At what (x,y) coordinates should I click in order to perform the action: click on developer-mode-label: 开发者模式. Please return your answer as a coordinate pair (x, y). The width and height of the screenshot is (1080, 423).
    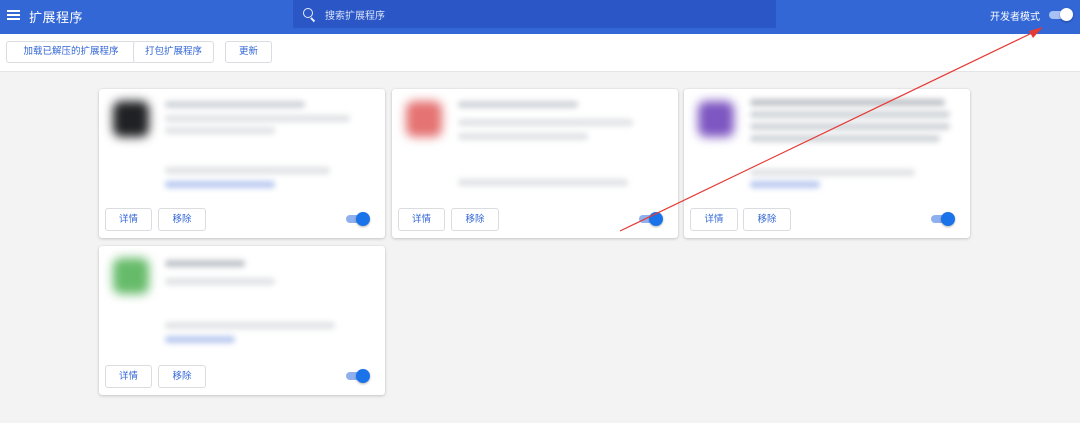
    Looking at the image, I should click on (1015, 17).